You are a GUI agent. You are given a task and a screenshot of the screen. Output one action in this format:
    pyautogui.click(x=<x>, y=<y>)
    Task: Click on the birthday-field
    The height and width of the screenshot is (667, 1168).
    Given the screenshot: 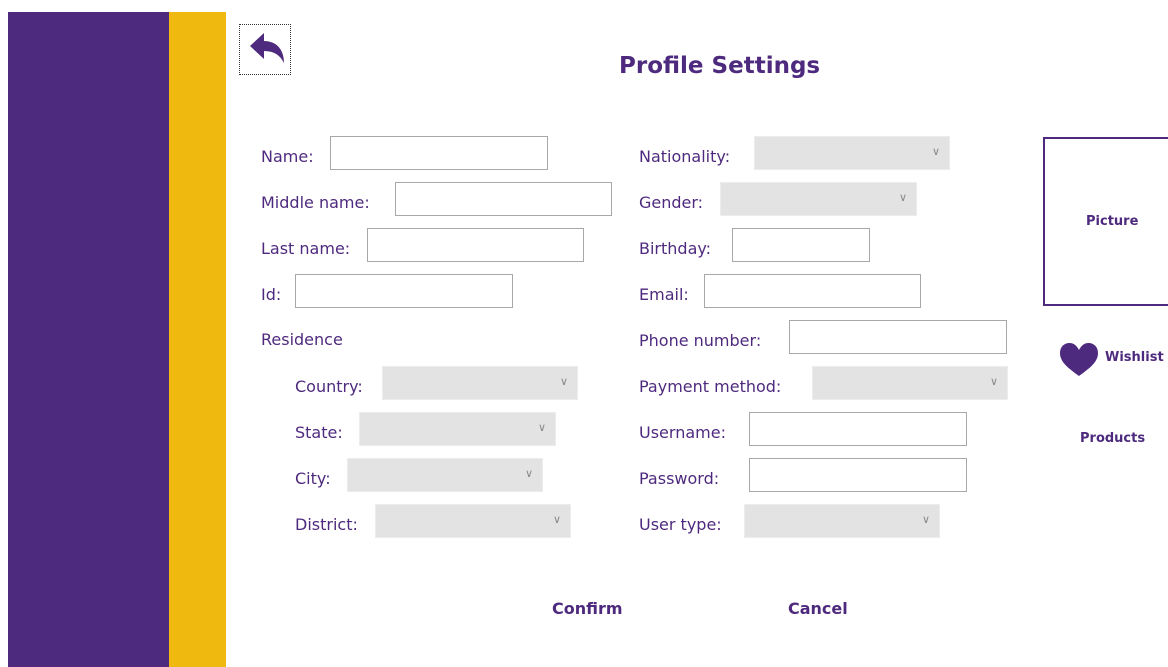 What is the action you would take?
    pyautogui.click(x=801, y=245)
    